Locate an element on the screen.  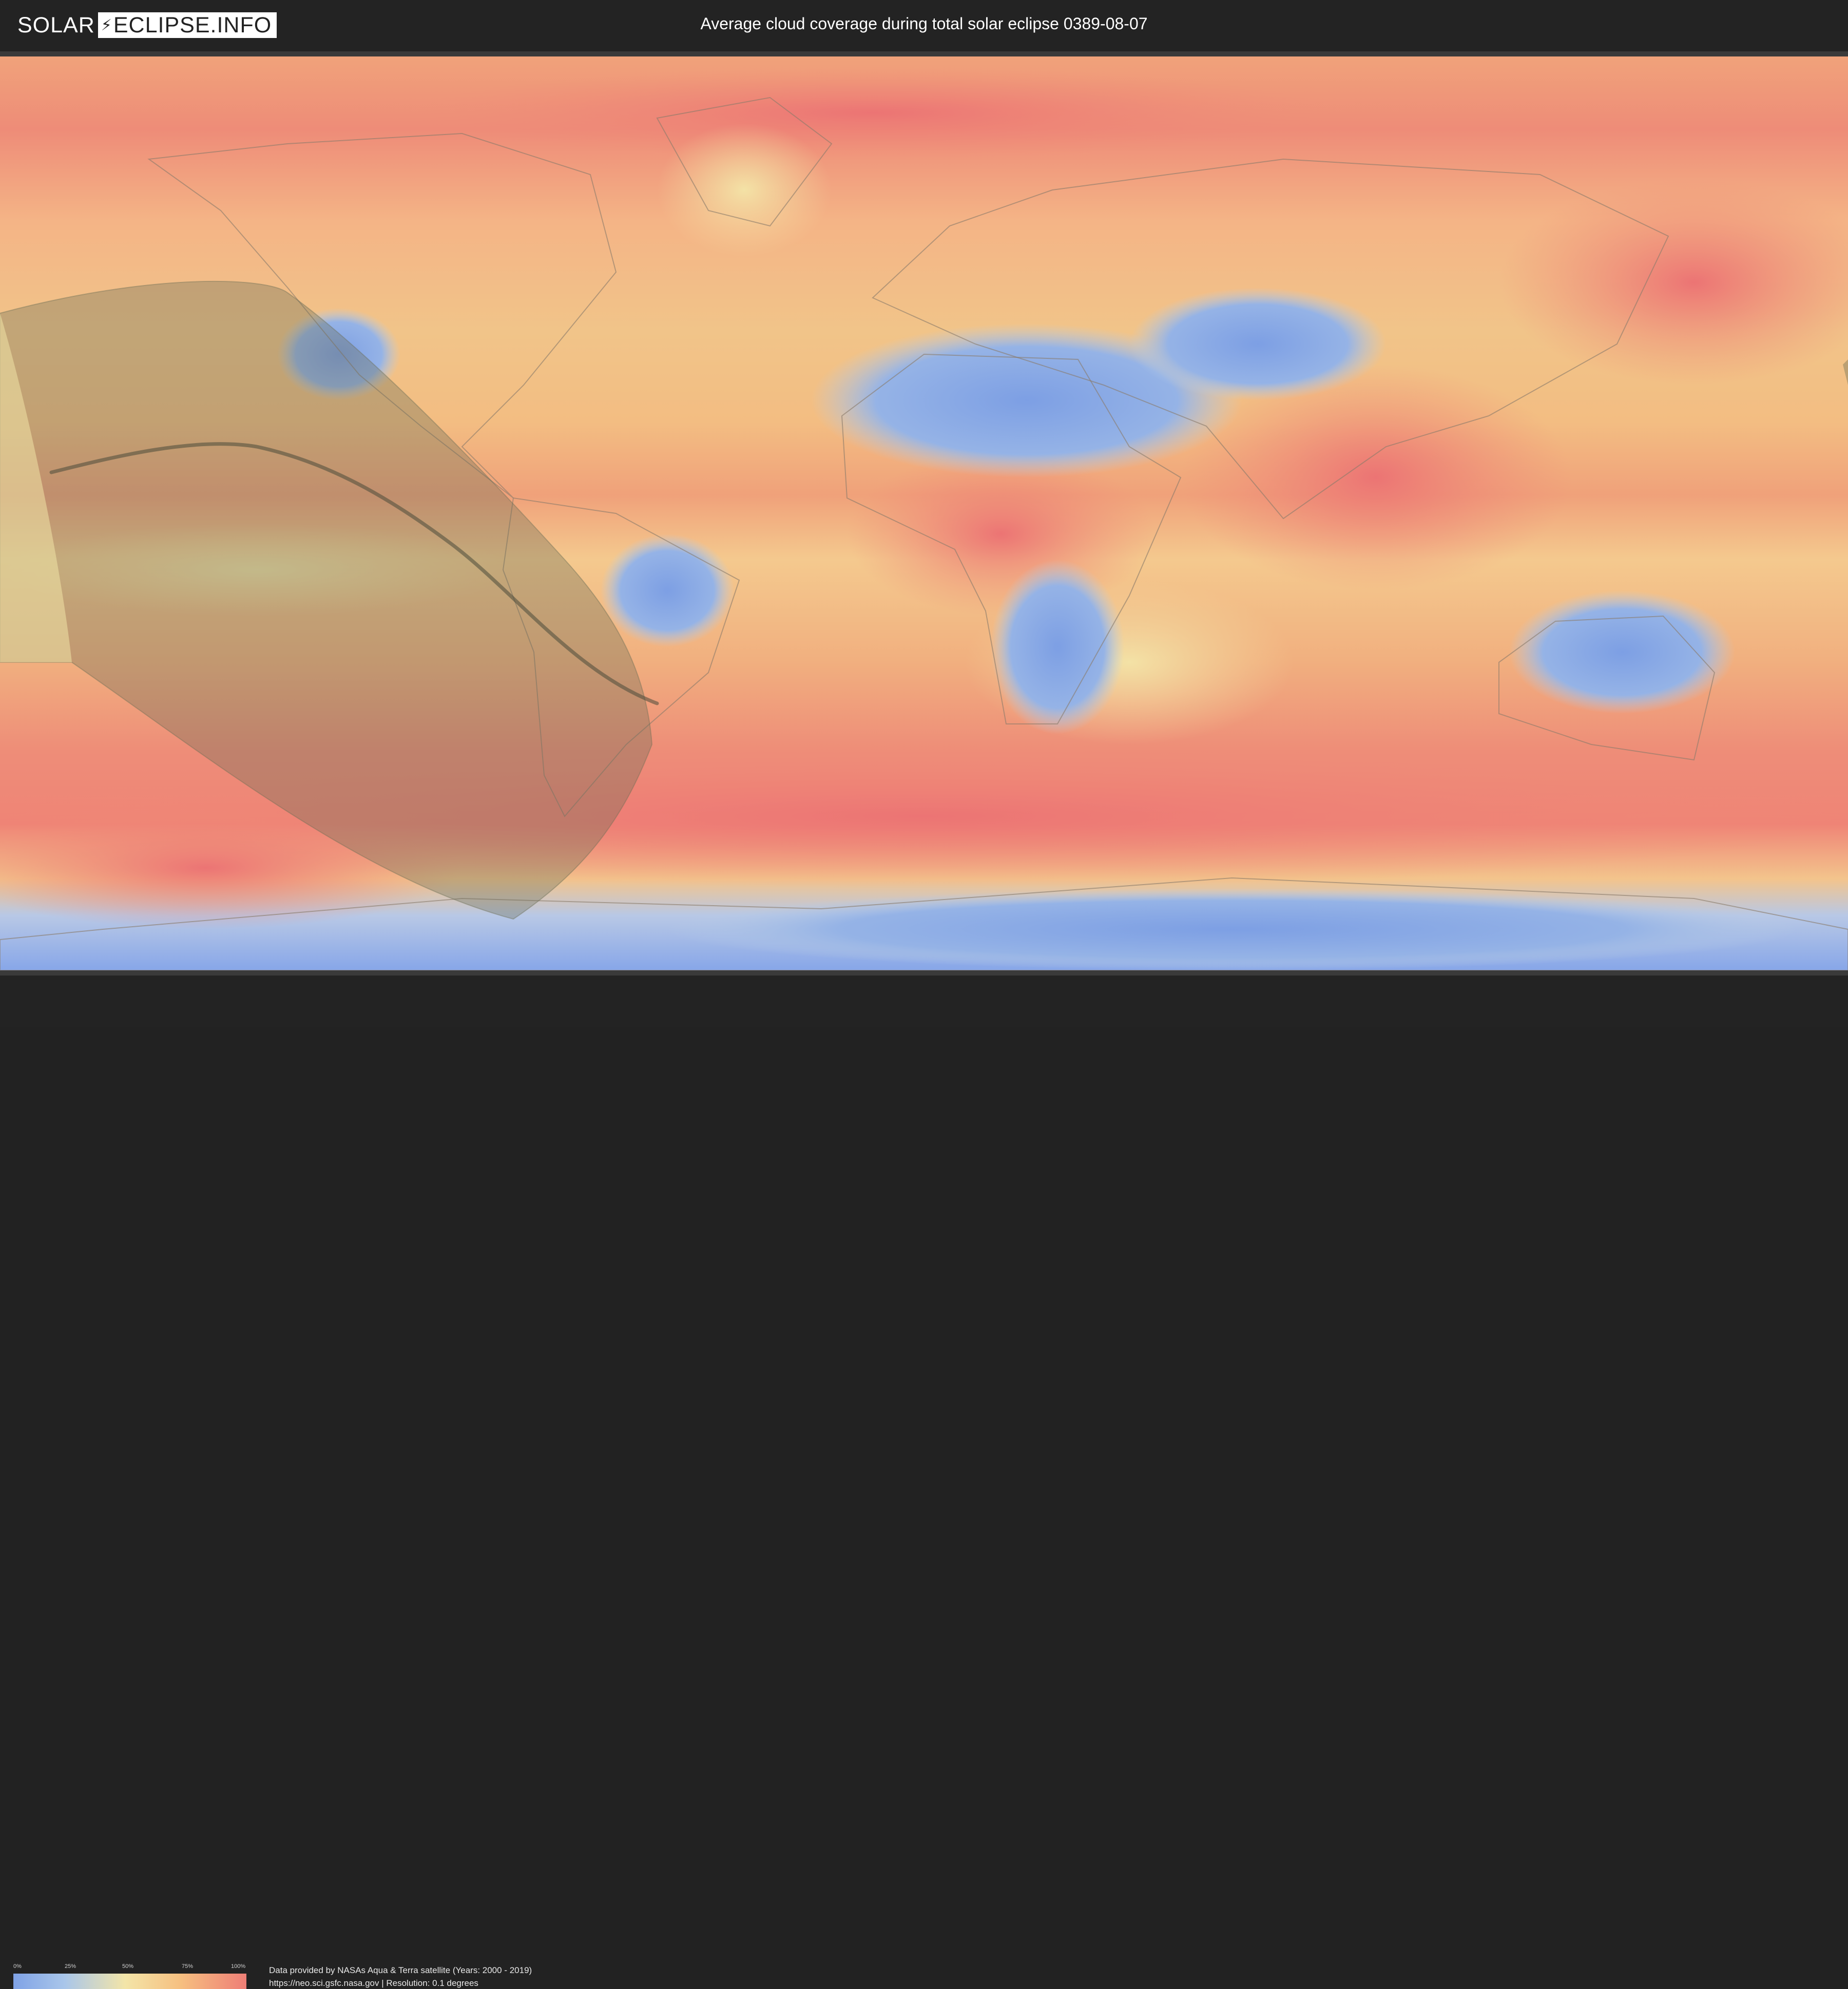
legend-tick: 0% is located at coordinates (17, 1966).